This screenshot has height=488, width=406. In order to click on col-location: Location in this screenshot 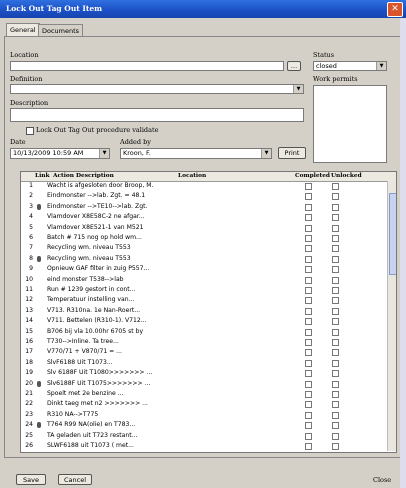, I will do `click(192, 176)`.